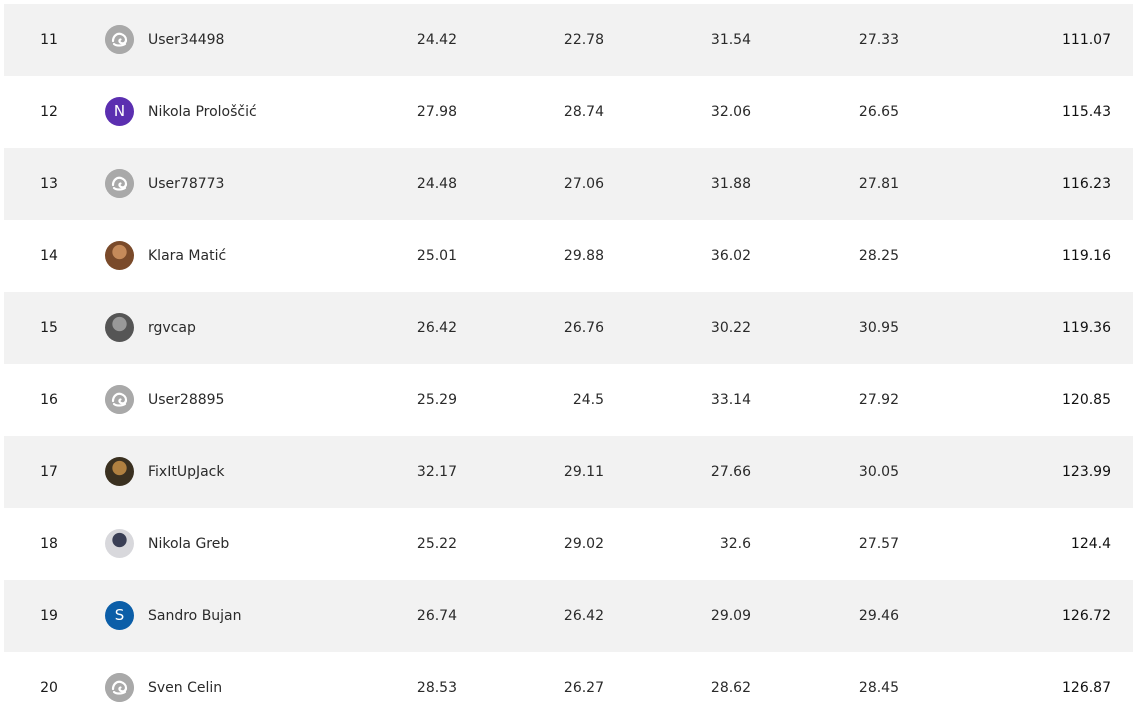 The image size is (1134, 724). Describe the element at coordinates (1086, 616) in the screenshot. I see `total-score-cell: 126.72` at that location.